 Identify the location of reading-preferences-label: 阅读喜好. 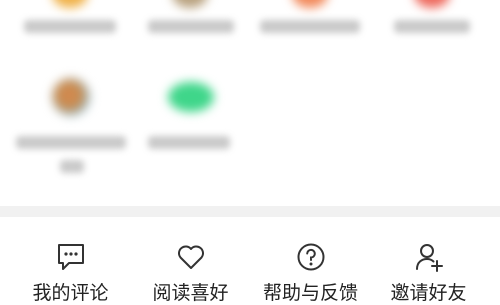
(190, 293).